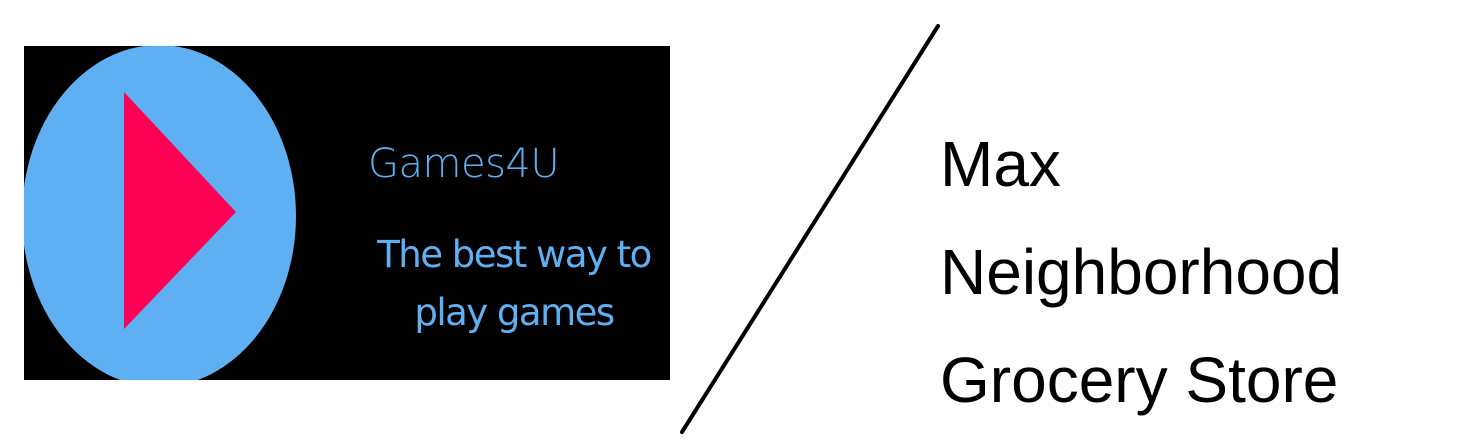 This screenshot has height=443, width=1483. I want to click on logo-tagline: The best way to play games, so click(512, 284).